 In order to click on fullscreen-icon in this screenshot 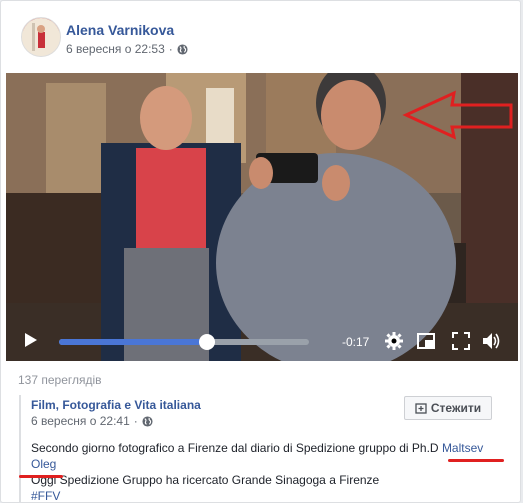, I will do `click(461, 341)`.